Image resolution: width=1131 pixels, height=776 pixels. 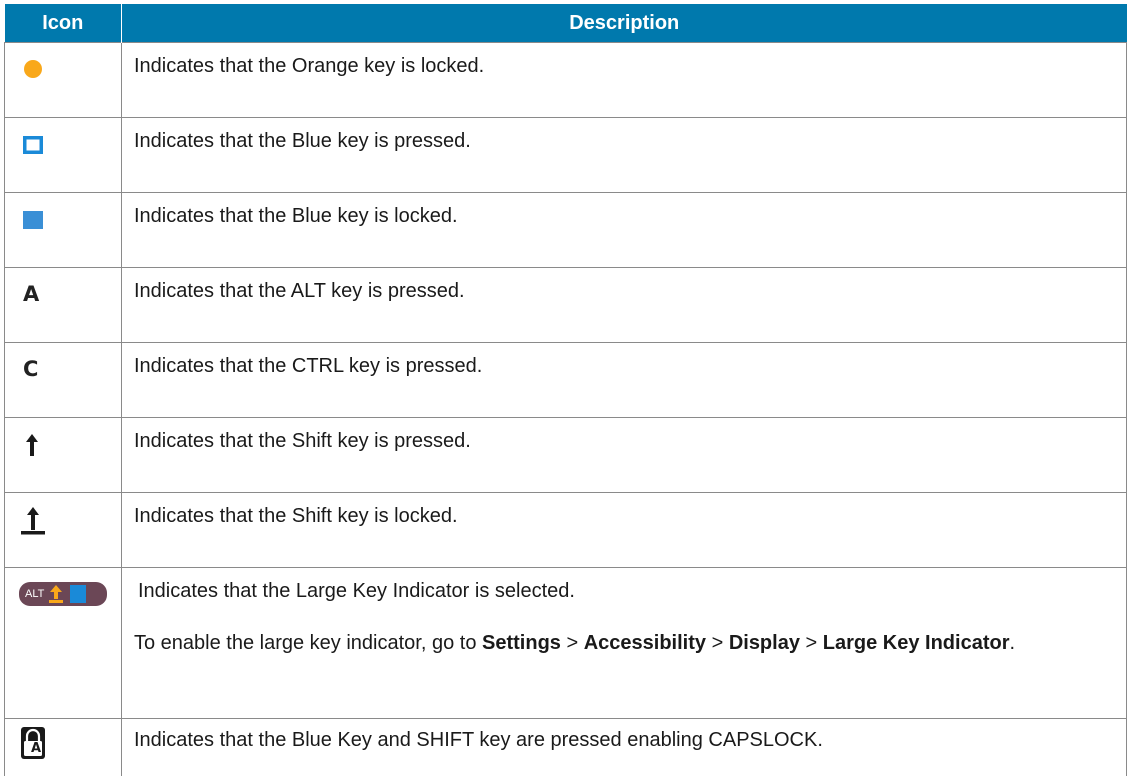 What do you see at coordinates (56, 594) in the screenshot?
I see `indicator-shift-icon` at bounding box center [56, 594].